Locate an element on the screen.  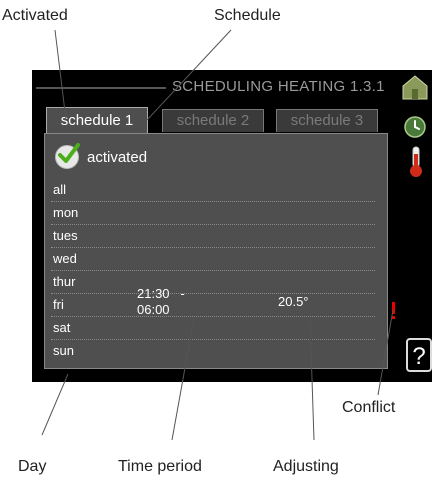
leader-day is located at coordinates (55, 404).